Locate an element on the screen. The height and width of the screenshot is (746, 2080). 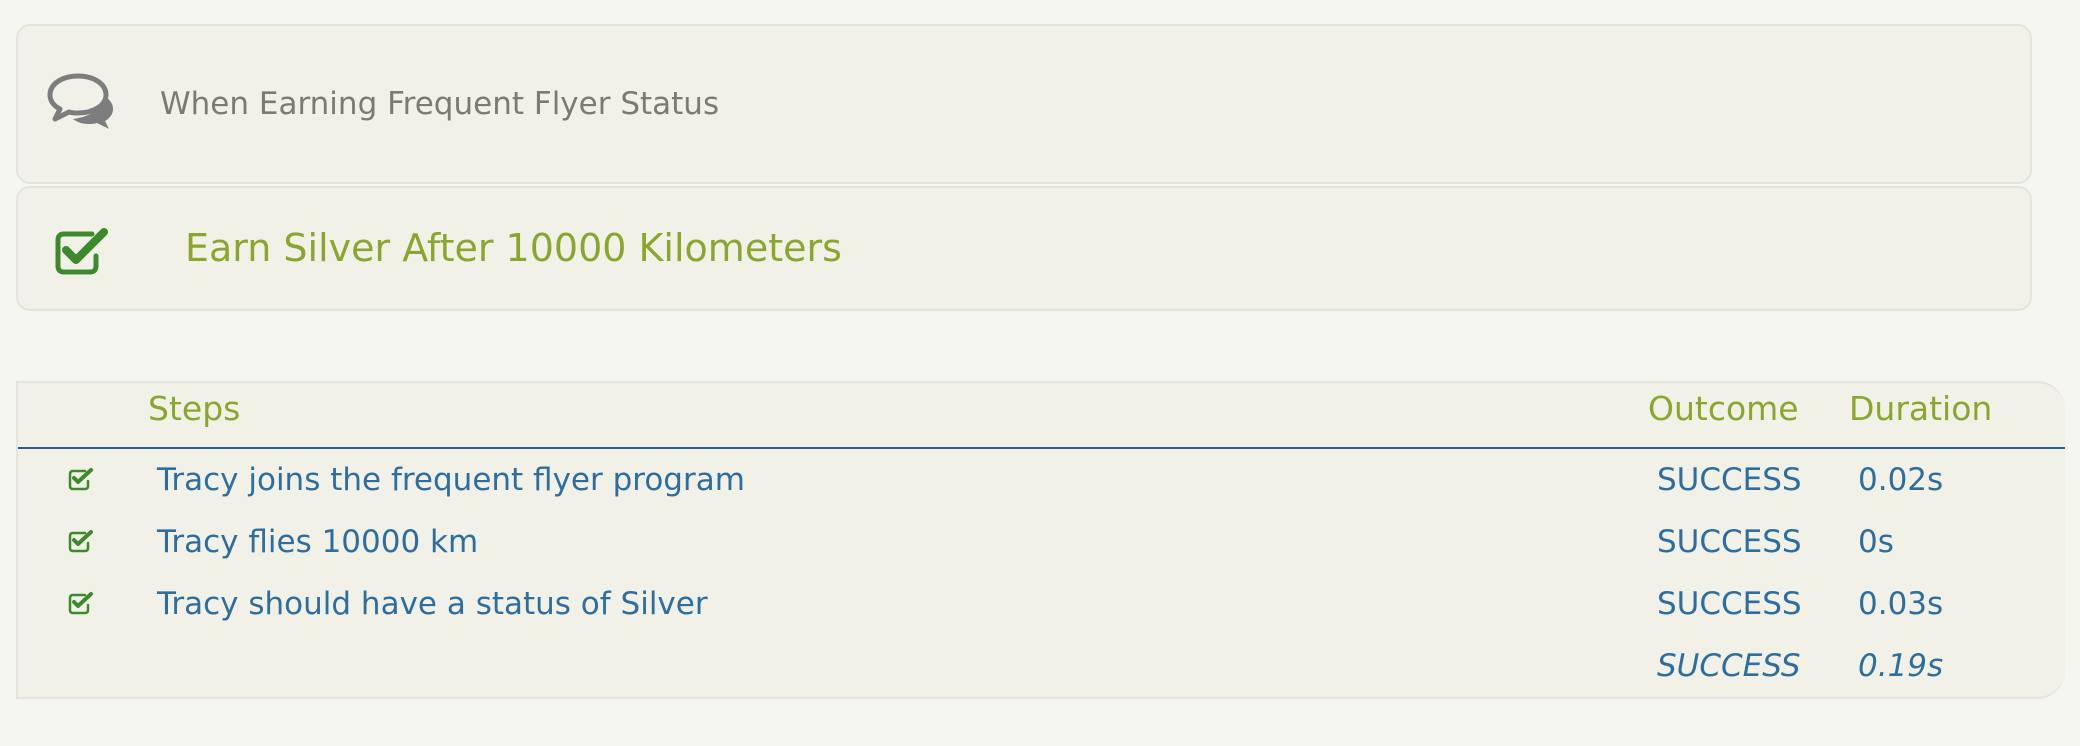
total-duration: 0.19s is located at coordinates (1901, 666).